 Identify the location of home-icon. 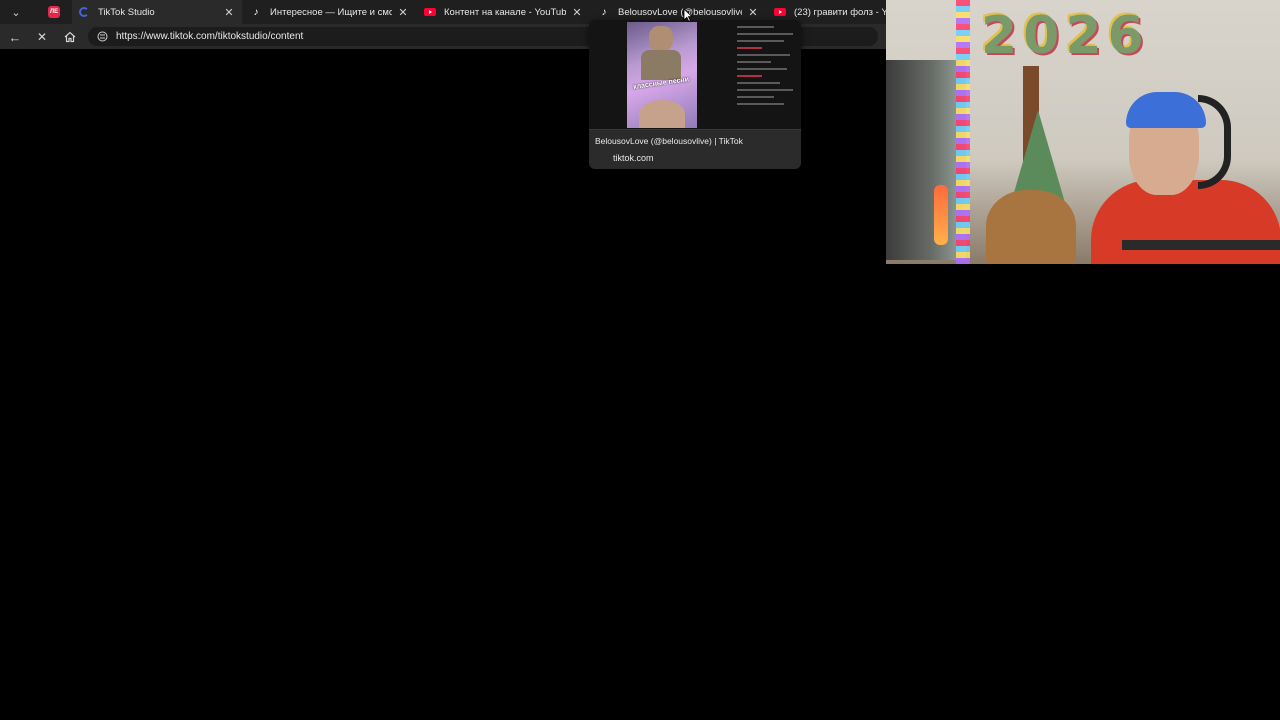
(70, 37).